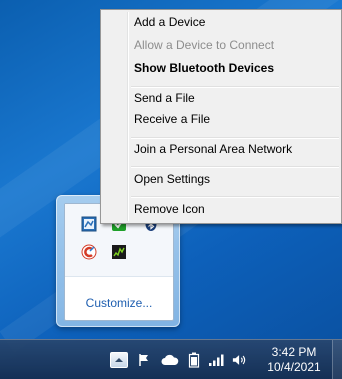 The width and height of the screenshot is (342, 379). I want to click on network-signal-icon, so click(216, 360).